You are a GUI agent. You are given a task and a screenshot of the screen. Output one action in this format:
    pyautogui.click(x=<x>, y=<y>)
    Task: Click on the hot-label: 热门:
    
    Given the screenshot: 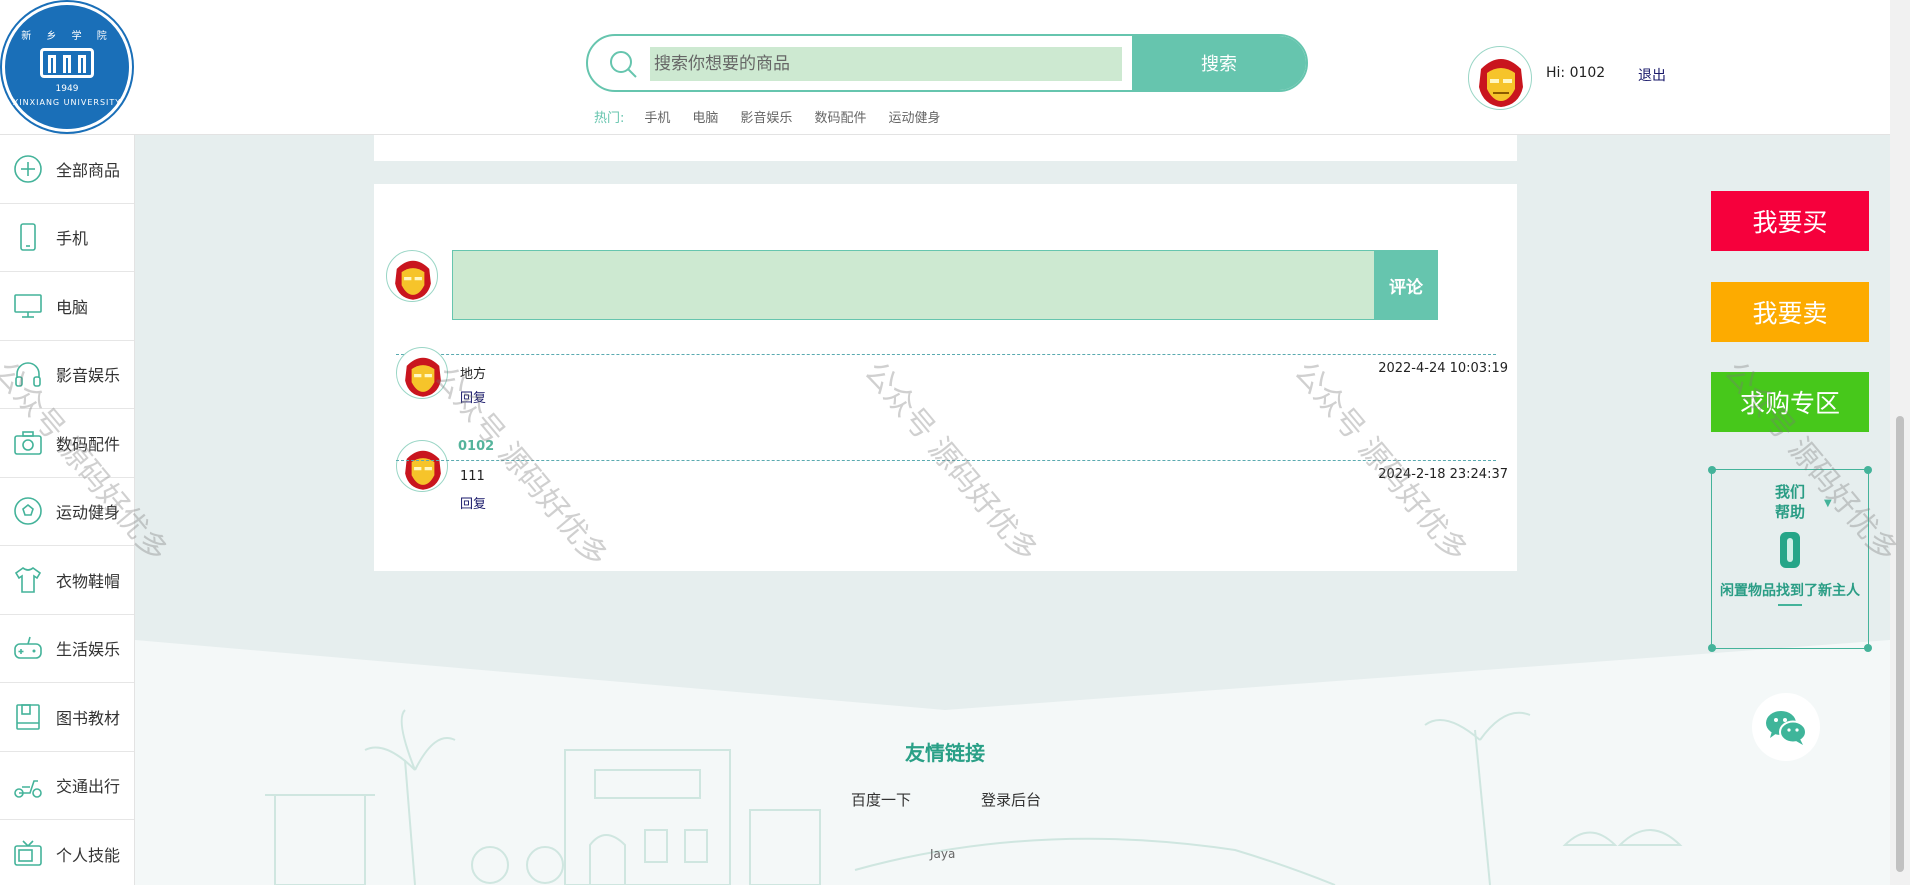 What is the action you would take?
    pyautogui.click(x=609, y=118)
    